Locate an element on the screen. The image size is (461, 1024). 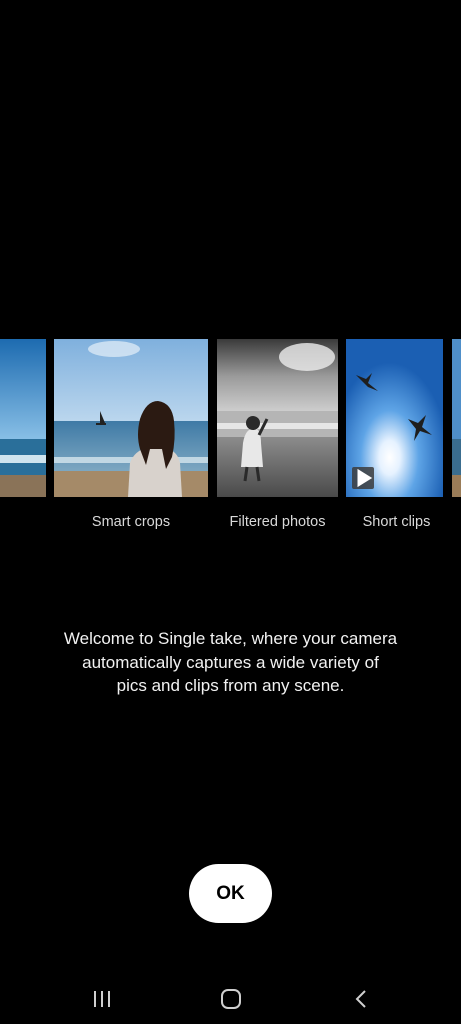
thumbnail-beach-partial-left is located at coordinates (23, 418).